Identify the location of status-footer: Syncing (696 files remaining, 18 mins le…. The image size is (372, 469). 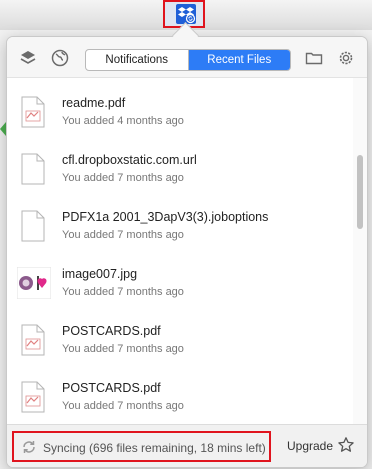
(187, 445).